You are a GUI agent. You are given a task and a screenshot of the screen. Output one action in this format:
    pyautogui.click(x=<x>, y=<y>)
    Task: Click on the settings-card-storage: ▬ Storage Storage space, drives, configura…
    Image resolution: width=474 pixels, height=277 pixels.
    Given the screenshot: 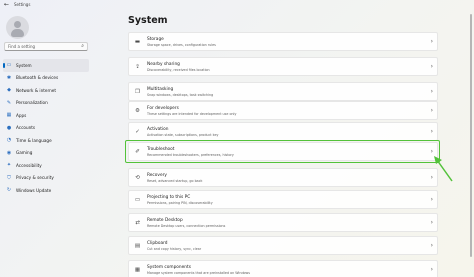 What is the action you would take?
    pyautogui.click(x=283, y=41)
    